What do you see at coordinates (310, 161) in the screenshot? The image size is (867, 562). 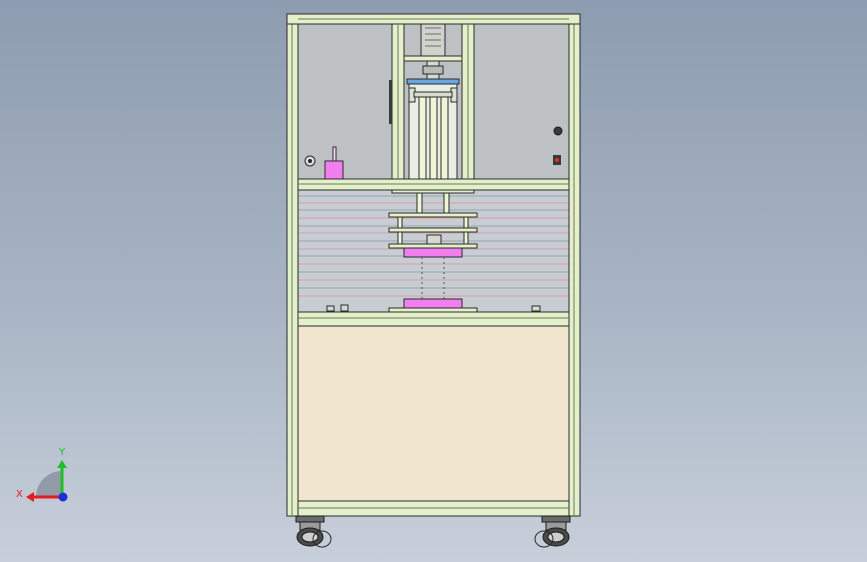 I see `left-switch-icon` at bounding box center [310, 161].